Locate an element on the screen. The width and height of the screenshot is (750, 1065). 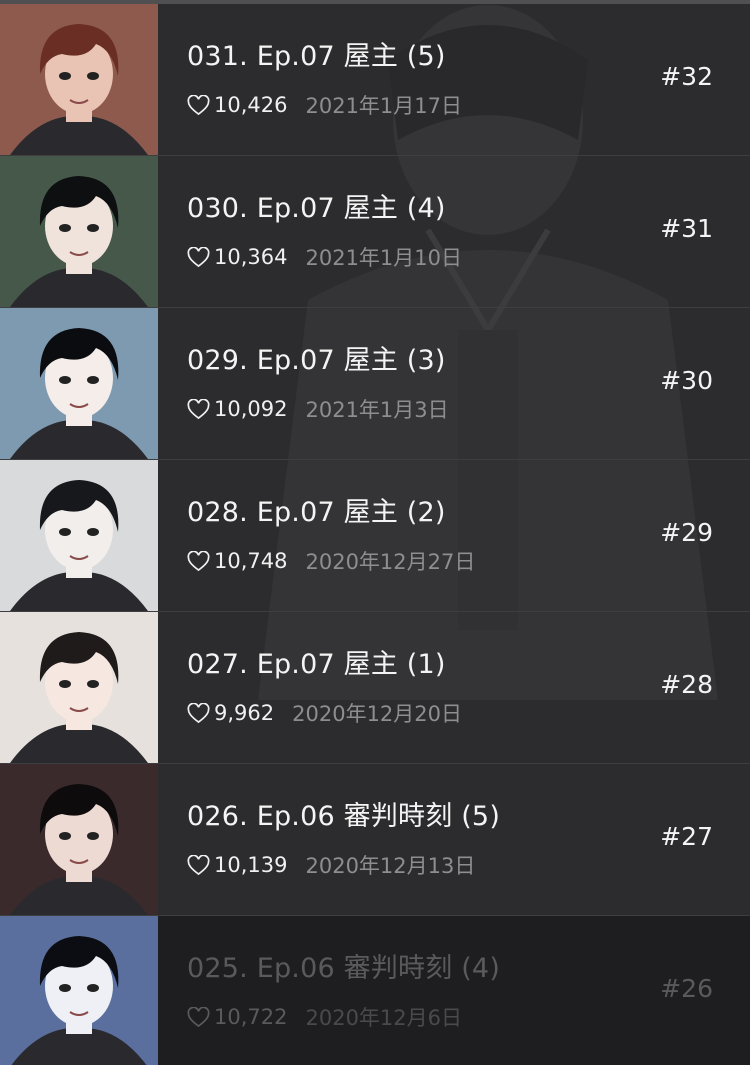
episode-meta: 10,426 2021年1月17日 is located at coordinates (324, 105).